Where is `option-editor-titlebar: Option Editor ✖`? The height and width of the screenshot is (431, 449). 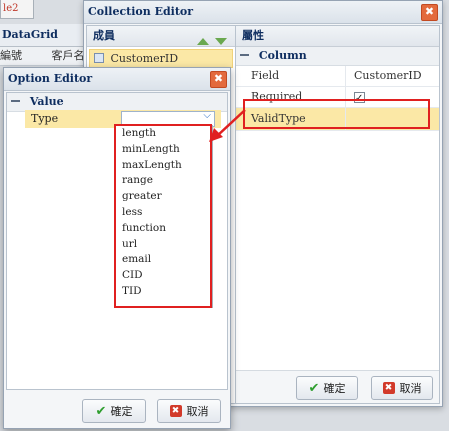 option-editor-titlebar: Option Editor ✖ is located at coordinates (117, 79).